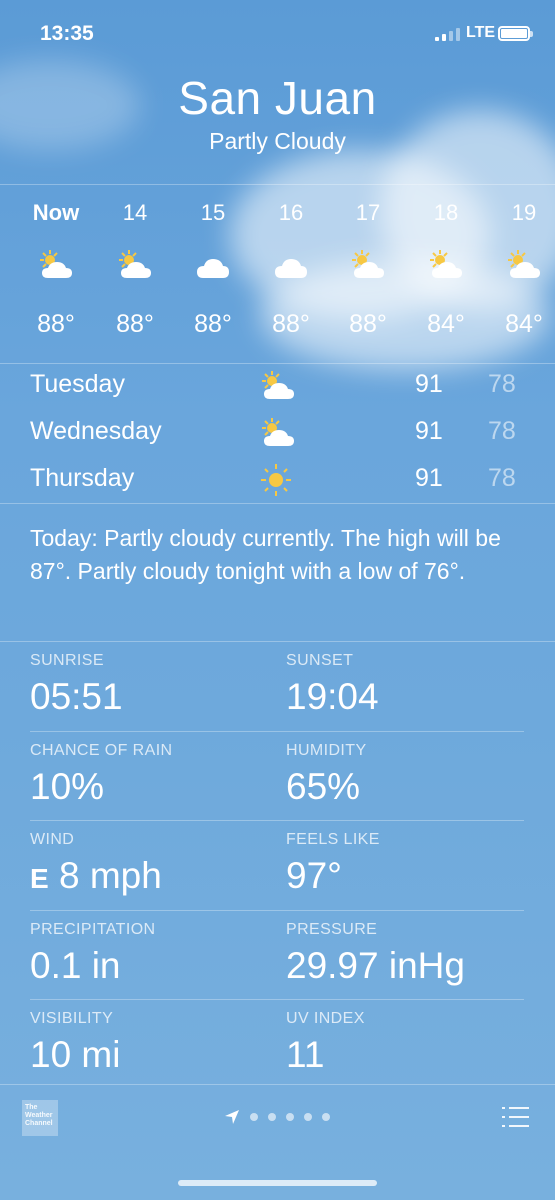 Image resolution: width=555 pixels, height=1200 pixels. I want to click on hour-label: 19, so click(524, 212).